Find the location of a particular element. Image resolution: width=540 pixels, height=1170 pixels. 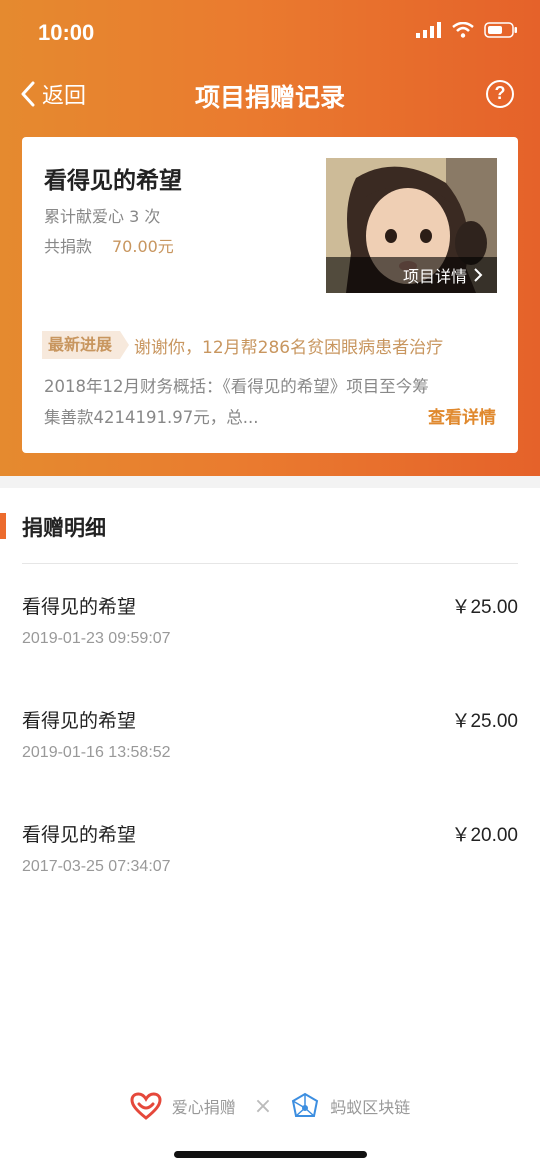

home-indicator is located at coordinates (270, 1154).